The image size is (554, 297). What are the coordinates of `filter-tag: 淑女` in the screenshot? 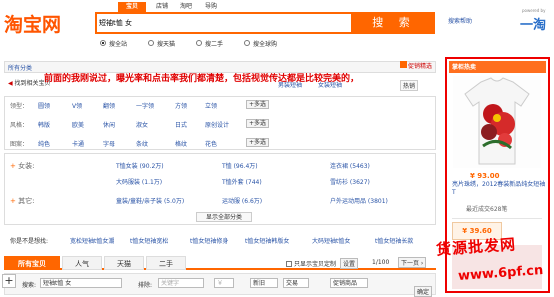 It's located at (142, 124).